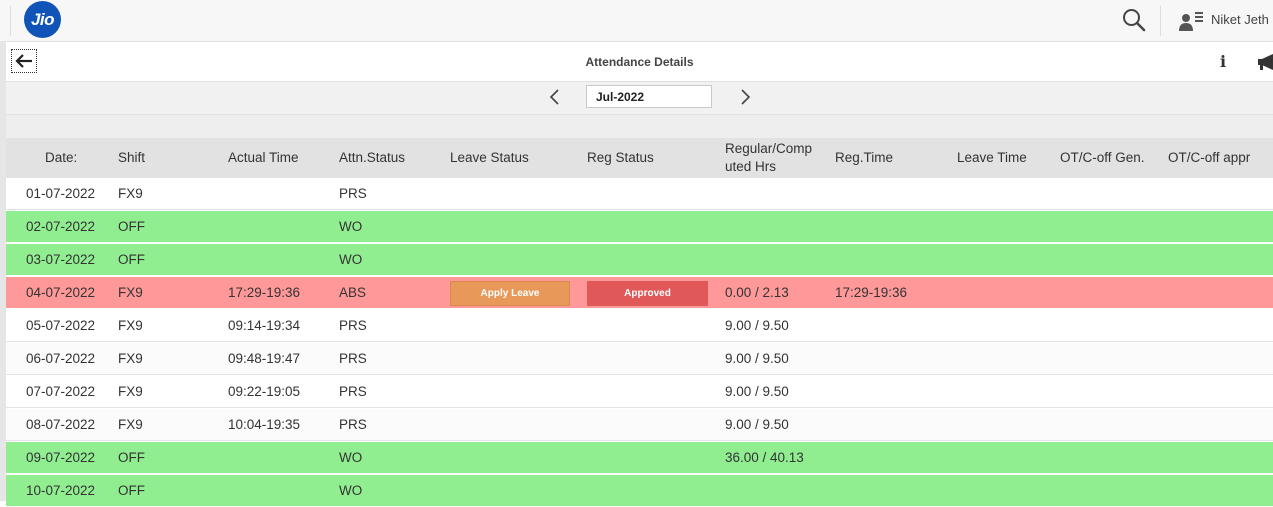 This screenshot has height=507, width=1273. What do you see at coordinates (639, 126) in the screenshot?
I see `spacer-band` at bounding box center [639, 126].